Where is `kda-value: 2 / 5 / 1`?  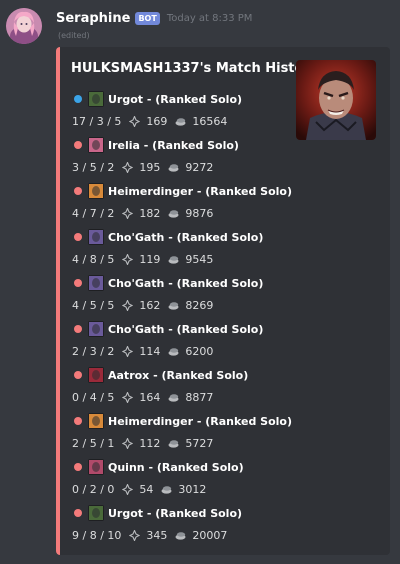 kda-value: 2 / 5 / 1 is located at coordinates (93, 443).